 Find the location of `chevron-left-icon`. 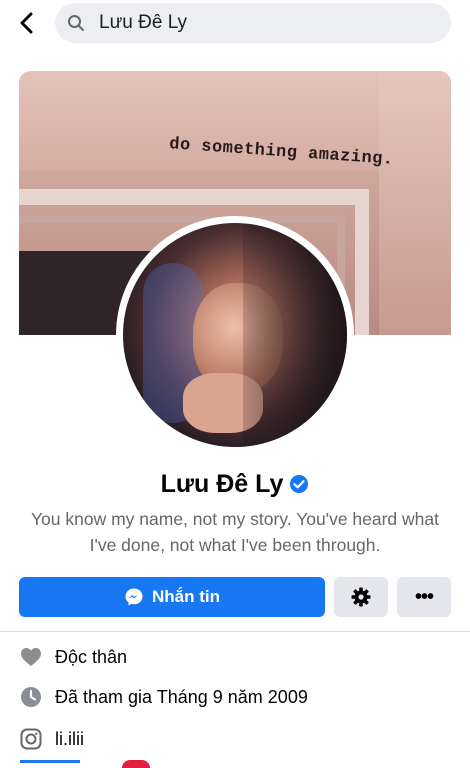

chevron-left-icon is located at coordinates (26, 23).